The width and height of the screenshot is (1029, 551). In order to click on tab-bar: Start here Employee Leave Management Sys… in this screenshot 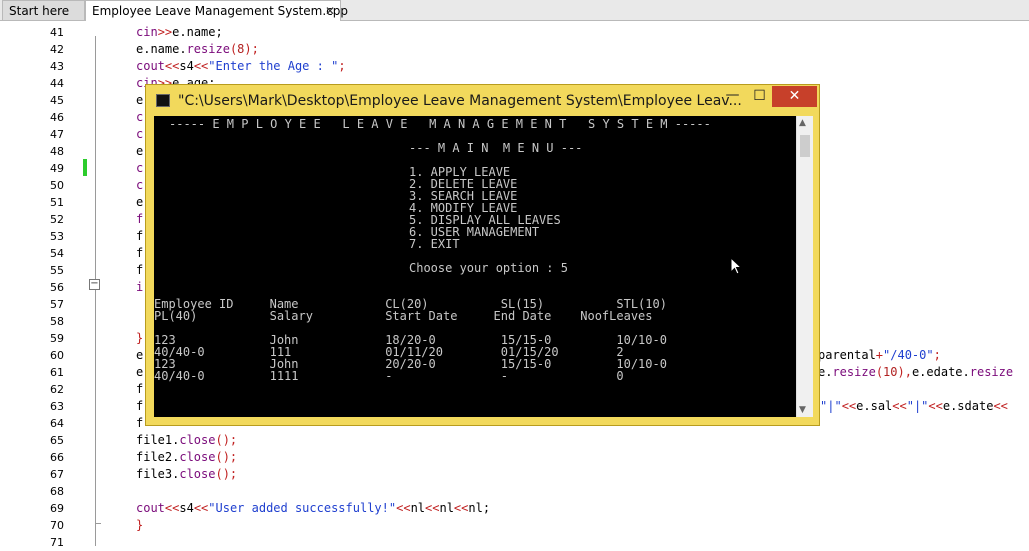, I will do `click(514, 10)`.